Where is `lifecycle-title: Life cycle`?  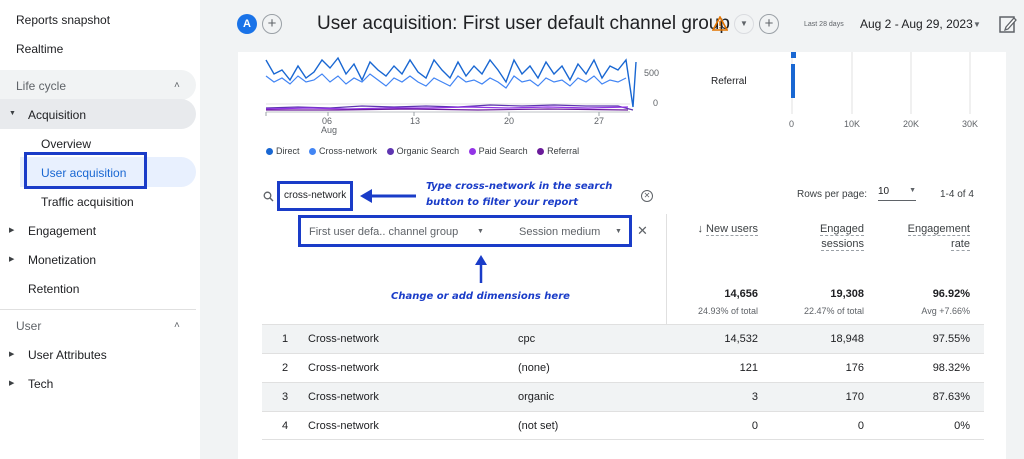
lifecycle-title: Life cycle is located at coordinates (41, 86).